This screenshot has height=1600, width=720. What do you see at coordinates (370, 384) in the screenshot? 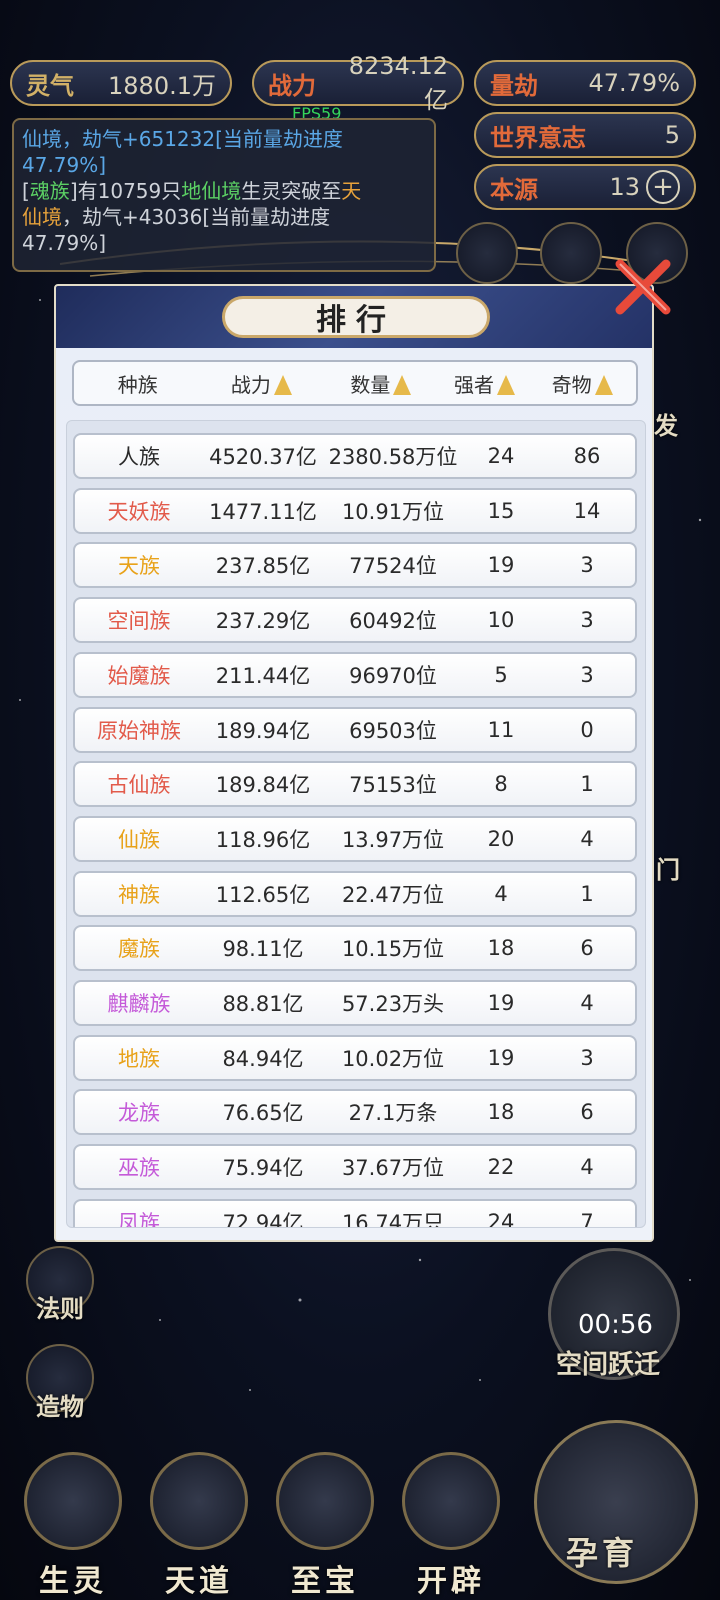
I see `col-count-label: 数量` at bounding box center [370, 384].